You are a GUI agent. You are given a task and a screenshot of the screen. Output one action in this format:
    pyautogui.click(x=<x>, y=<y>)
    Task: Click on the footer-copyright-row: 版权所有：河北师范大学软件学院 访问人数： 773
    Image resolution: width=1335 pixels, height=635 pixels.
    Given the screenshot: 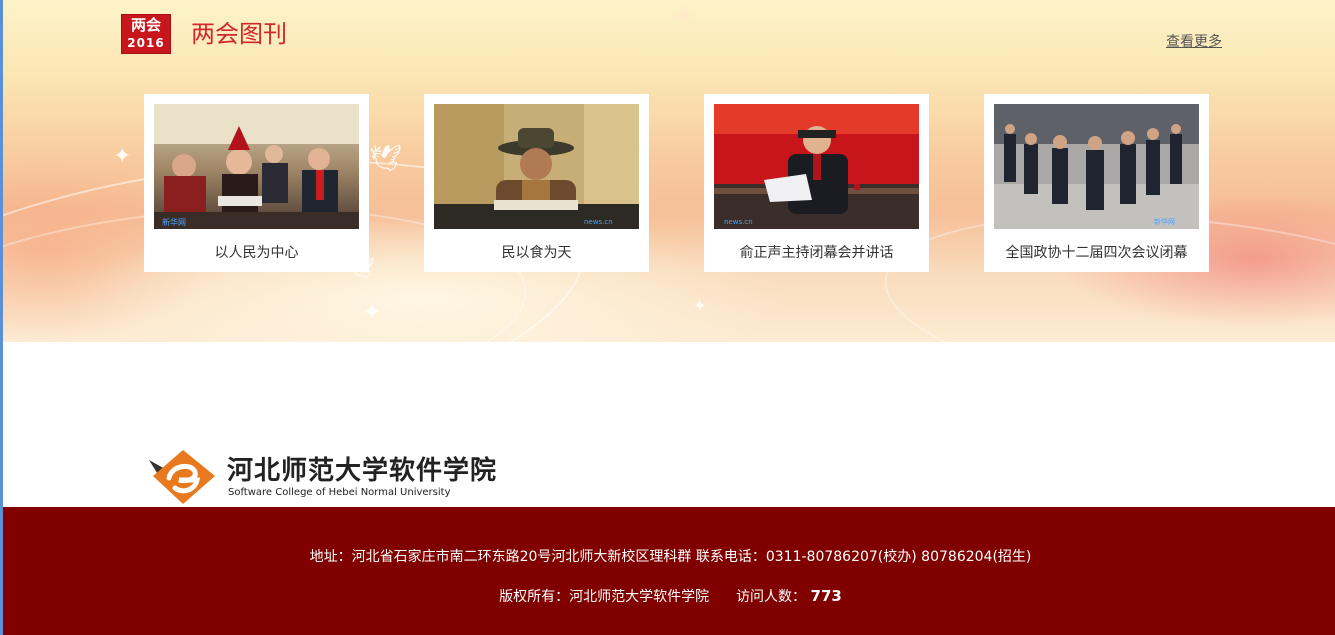 What is the action you would take?
    pyautogui.click(x=669, y=596)
    